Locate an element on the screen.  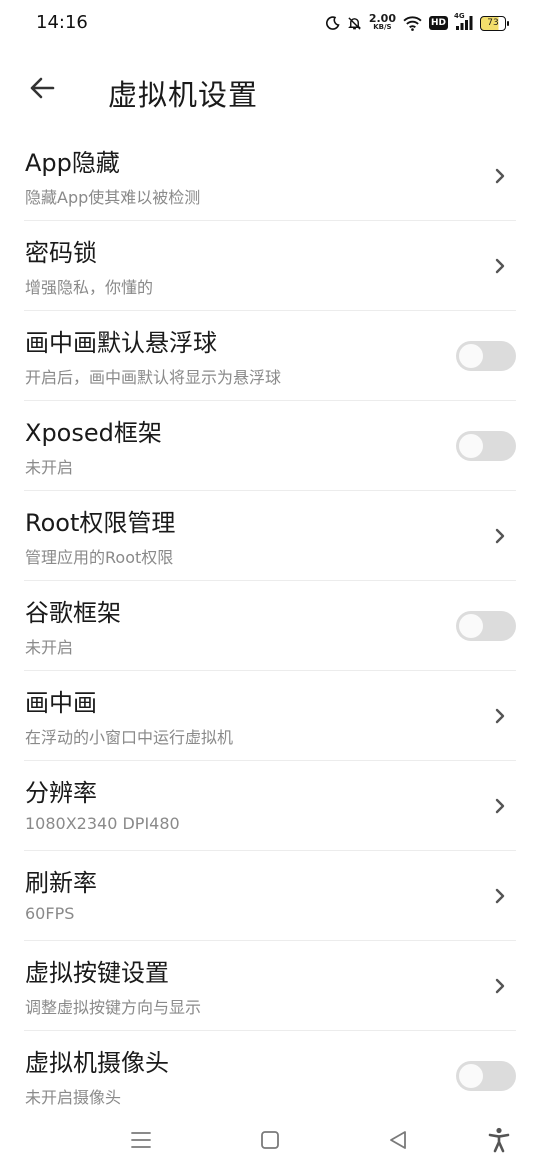
setting-subtitle: 60FPS is located at coordinates (50, 913).